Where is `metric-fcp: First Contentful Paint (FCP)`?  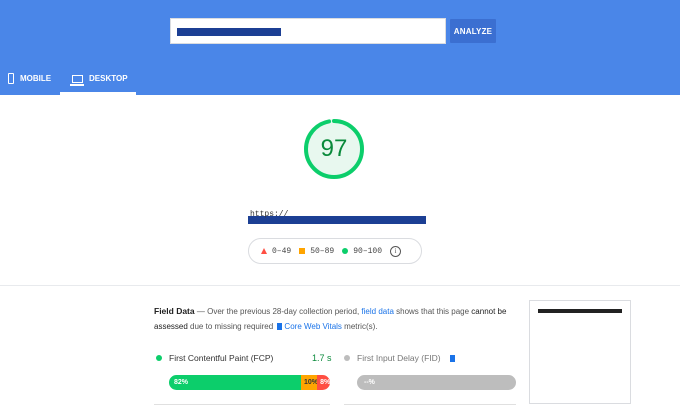
metric-fcp: First Contentful Paint (FCP) is located at coordinates (214, 358).